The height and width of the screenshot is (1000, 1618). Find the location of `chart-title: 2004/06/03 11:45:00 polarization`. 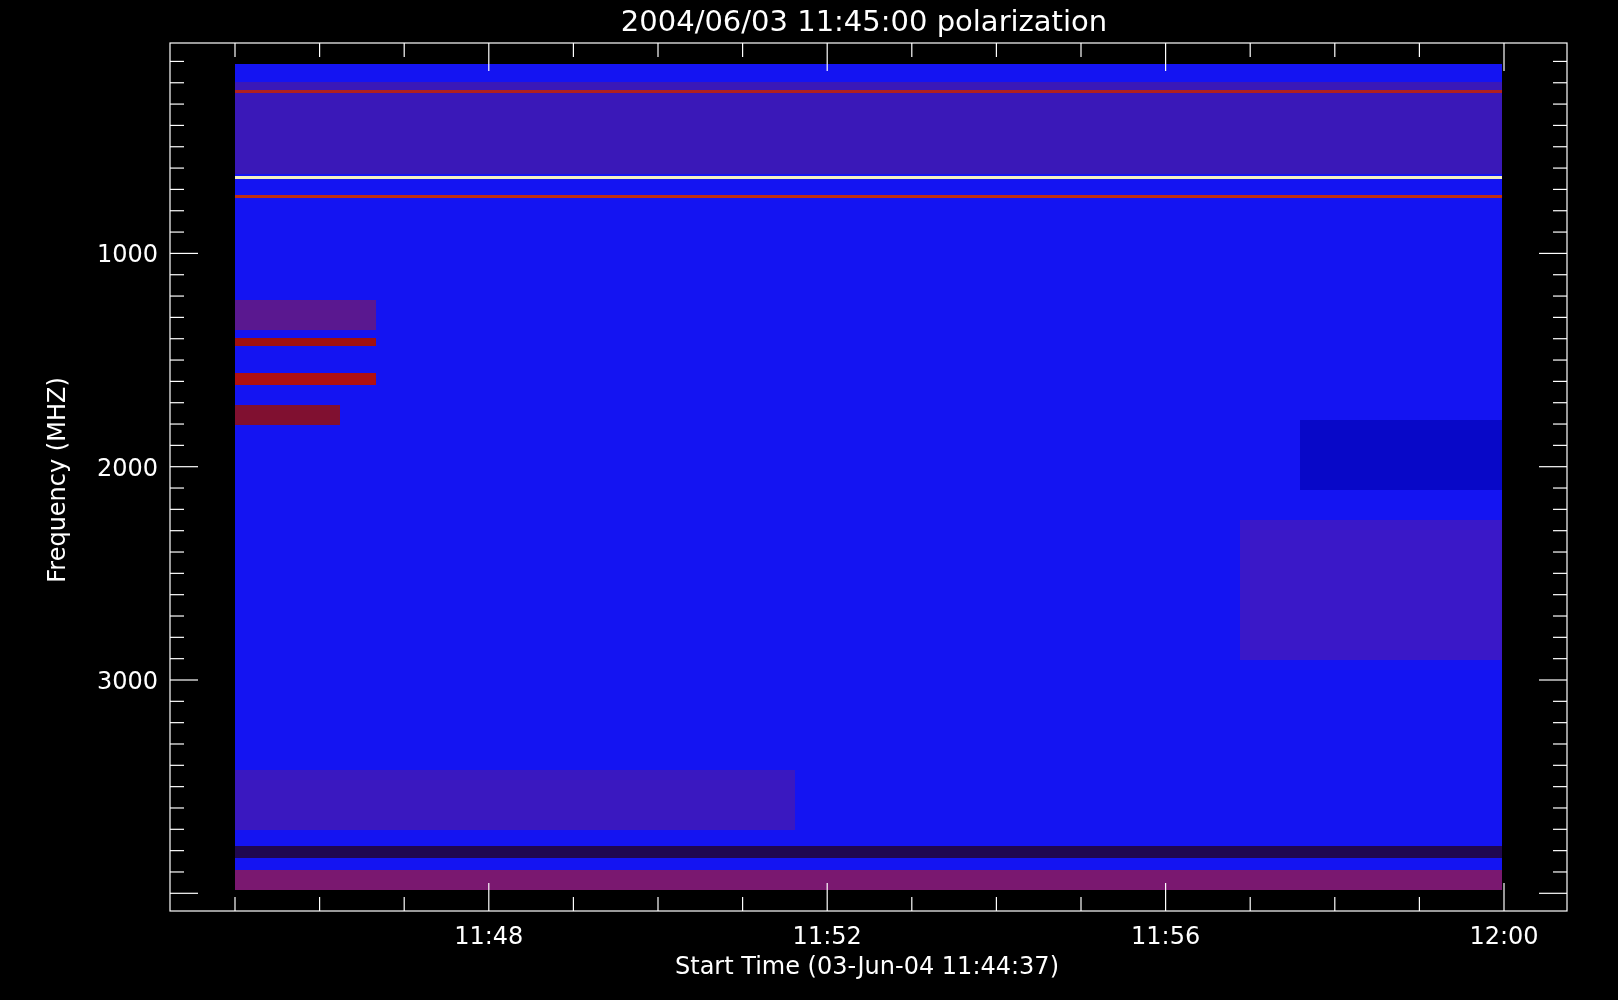

chart-title: 2004/06/03 11:45:00 polarization is located at coordinates (864, 21).